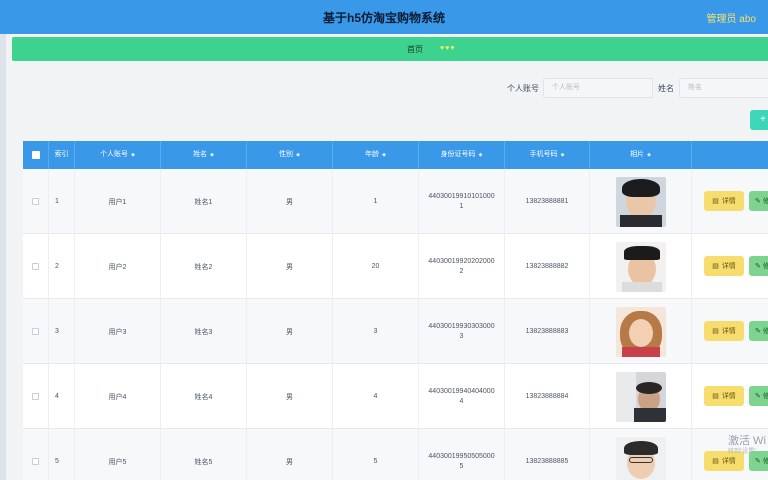 The height and width of the screenshot is (480, 768). What do you see at coordinates (547, 331) in the screenshot?
I see `cell-phone: 13823888883` at bounding box center [547, 331].